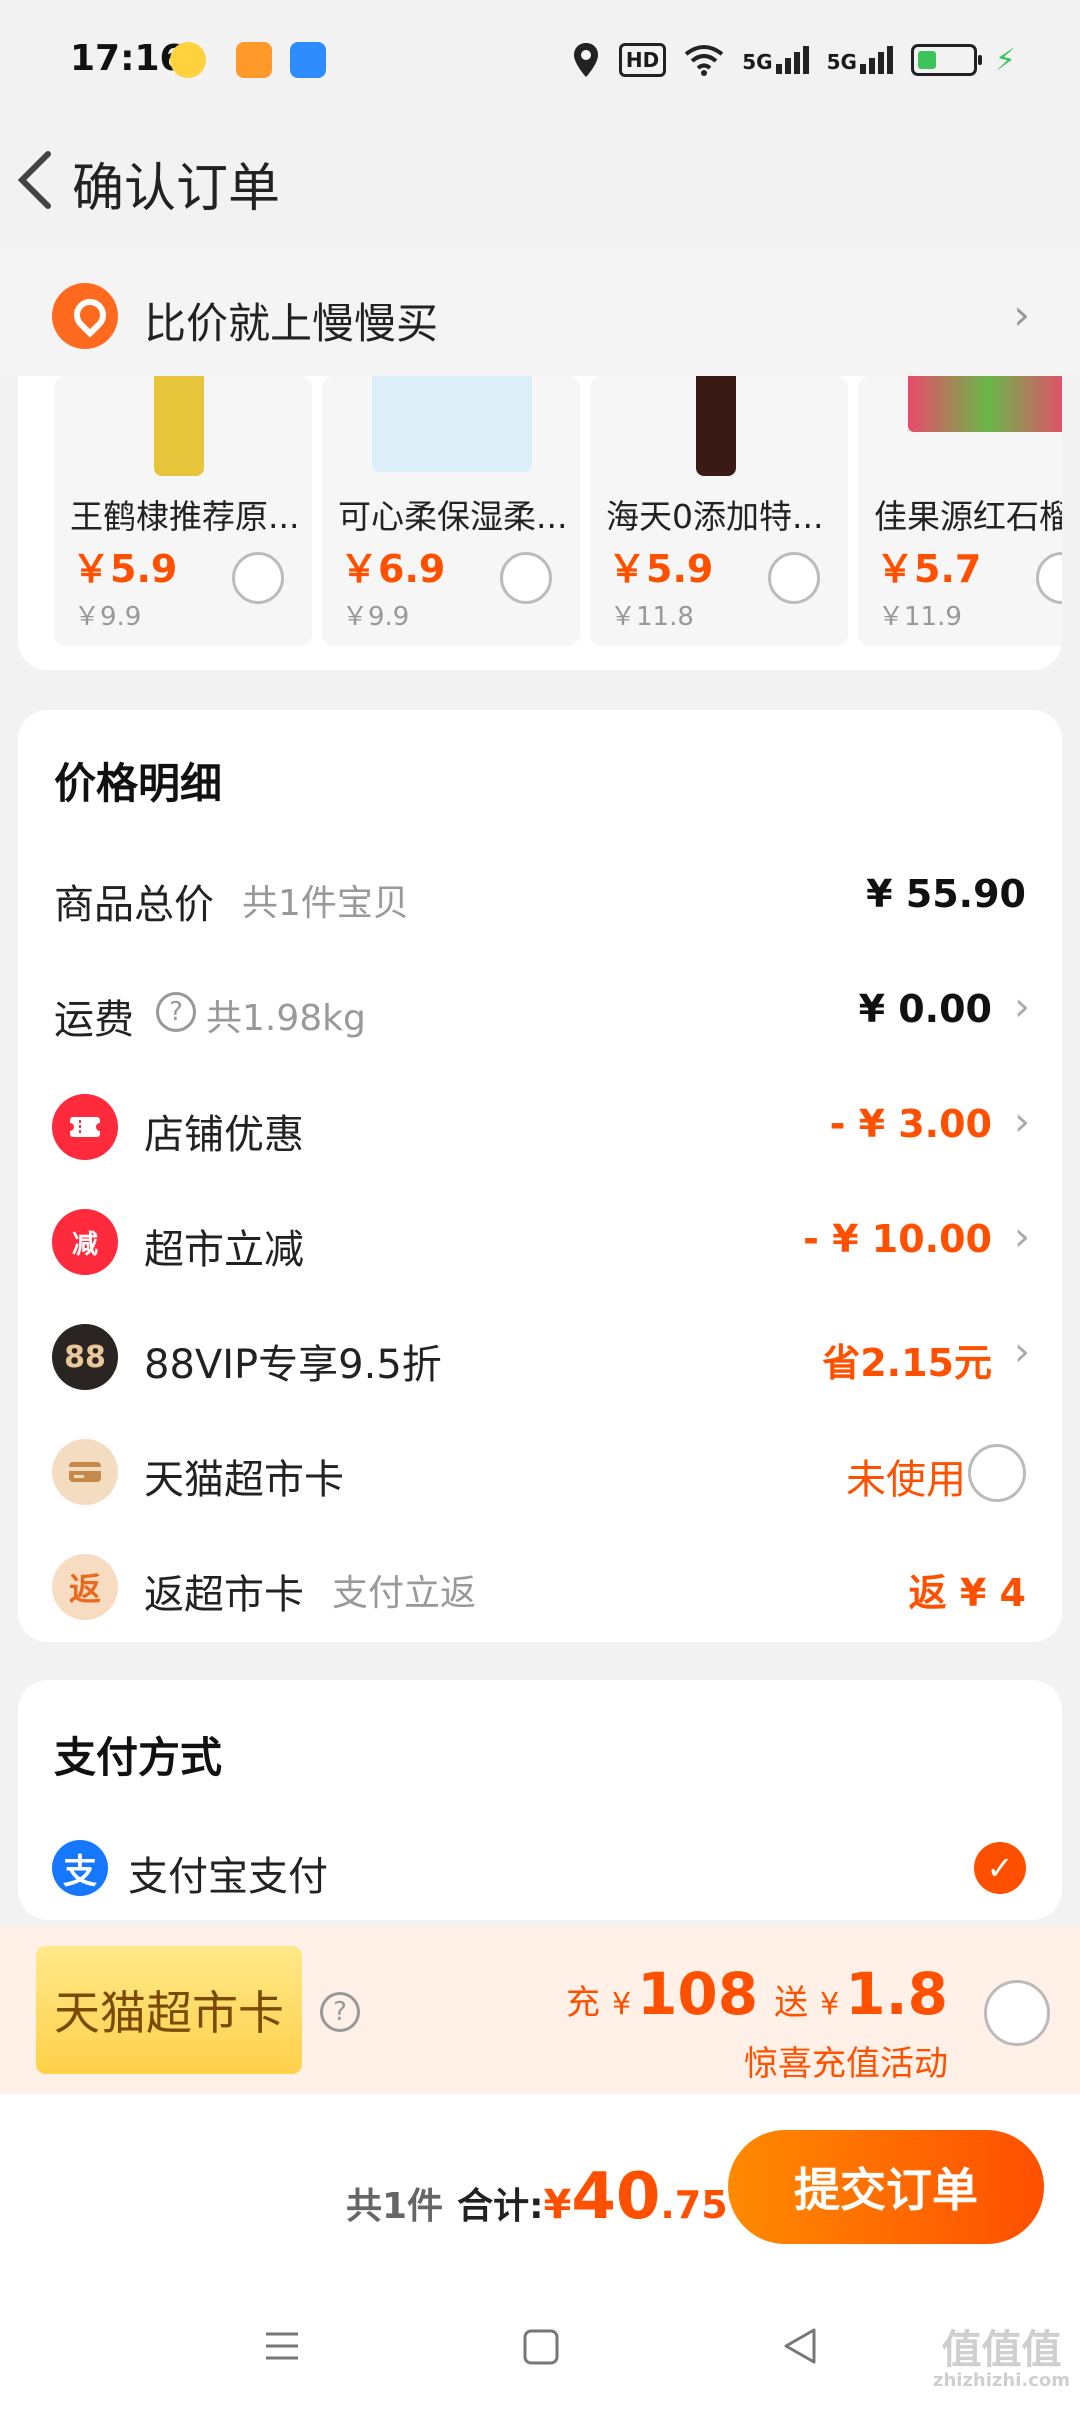 Image resolution: width=1080 pixels, height=2412 pixels. Describe the element at coordinates (85, 1357) in the screenshot. I see `vip-88-icon: 88` at that location.